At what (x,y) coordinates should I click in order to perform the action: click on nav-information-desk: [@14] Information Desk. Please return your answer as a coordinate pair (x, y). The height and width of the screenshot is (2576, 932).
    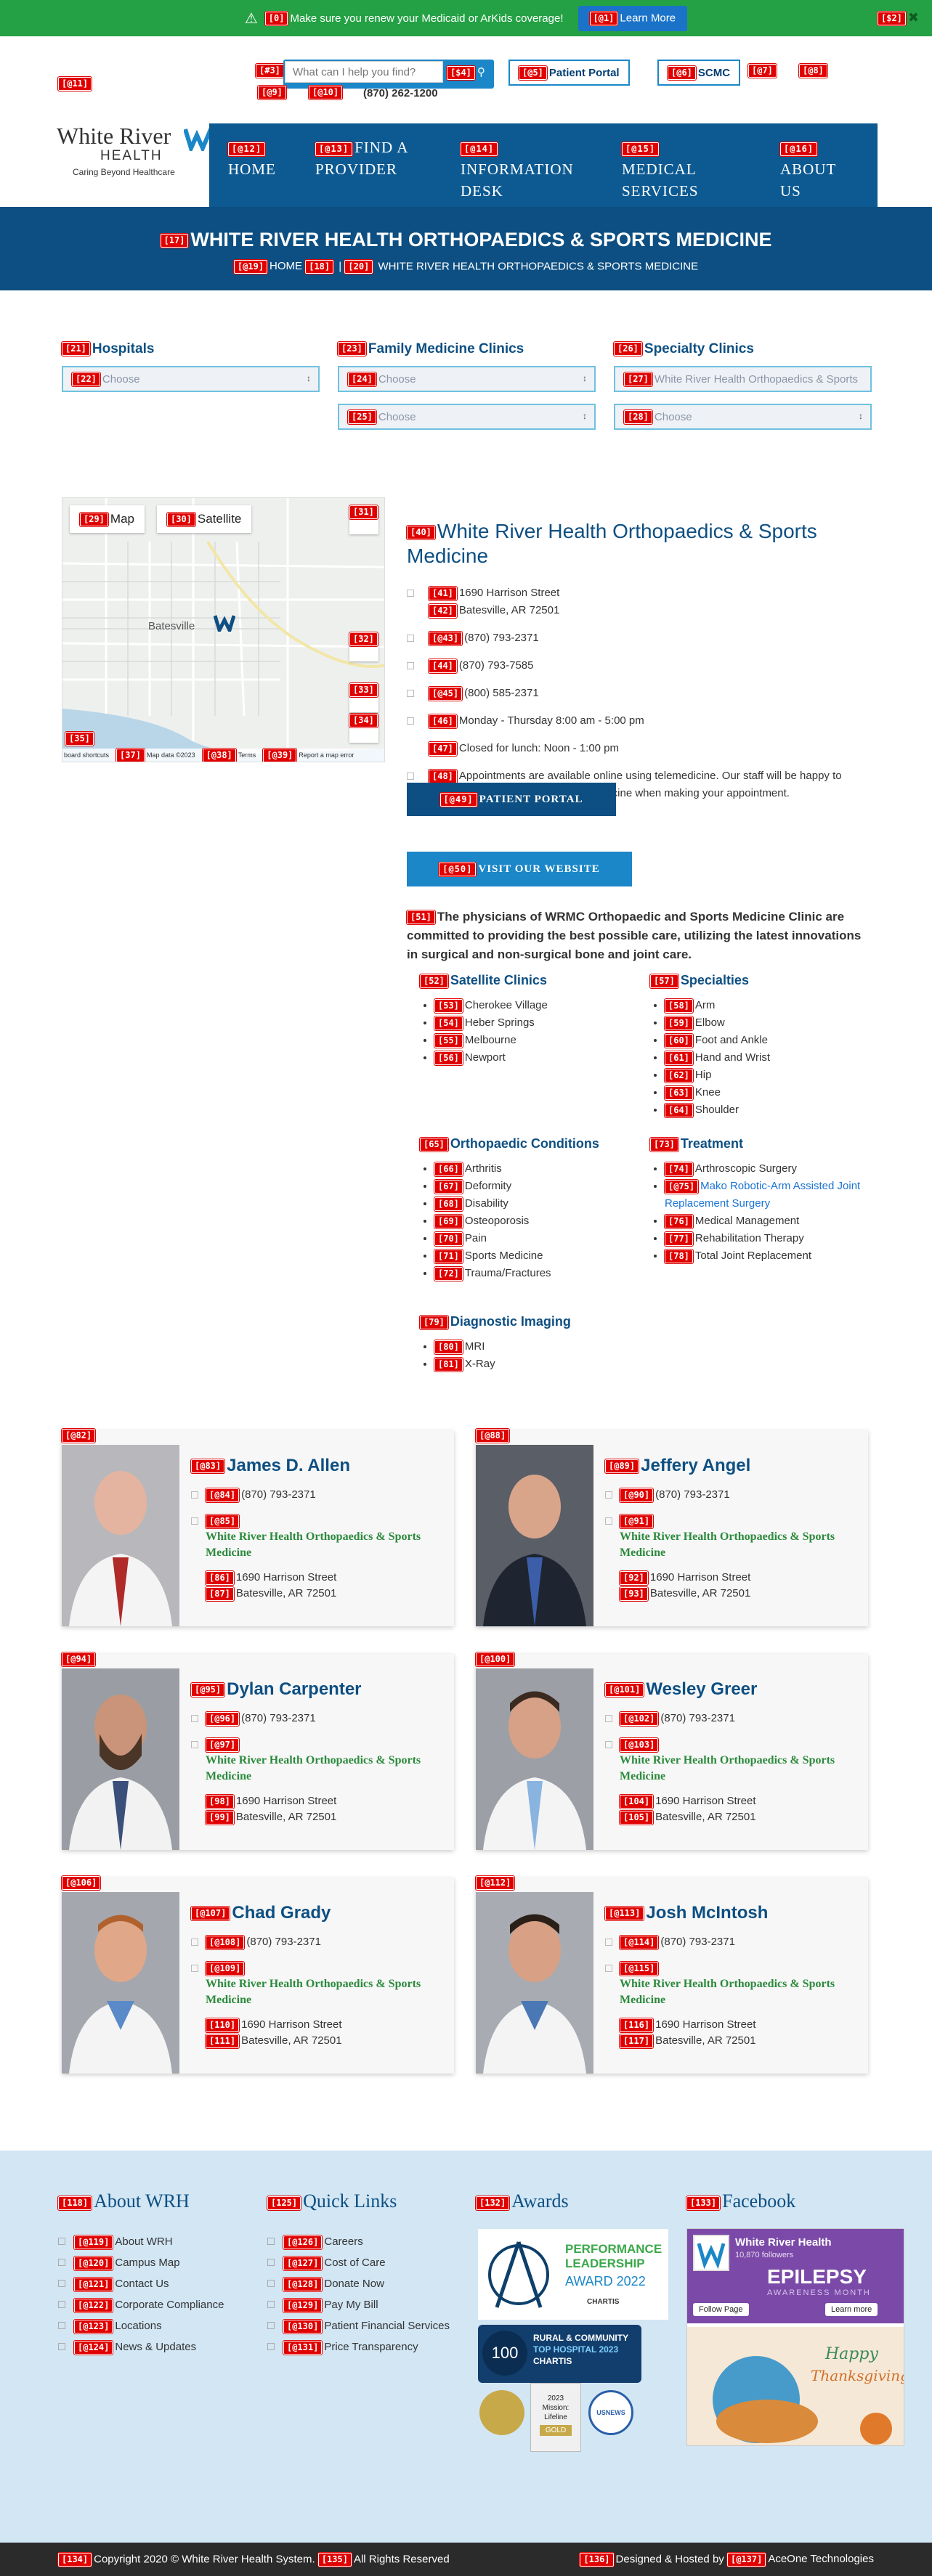
    Looking at the image, I should click on (522, 165).